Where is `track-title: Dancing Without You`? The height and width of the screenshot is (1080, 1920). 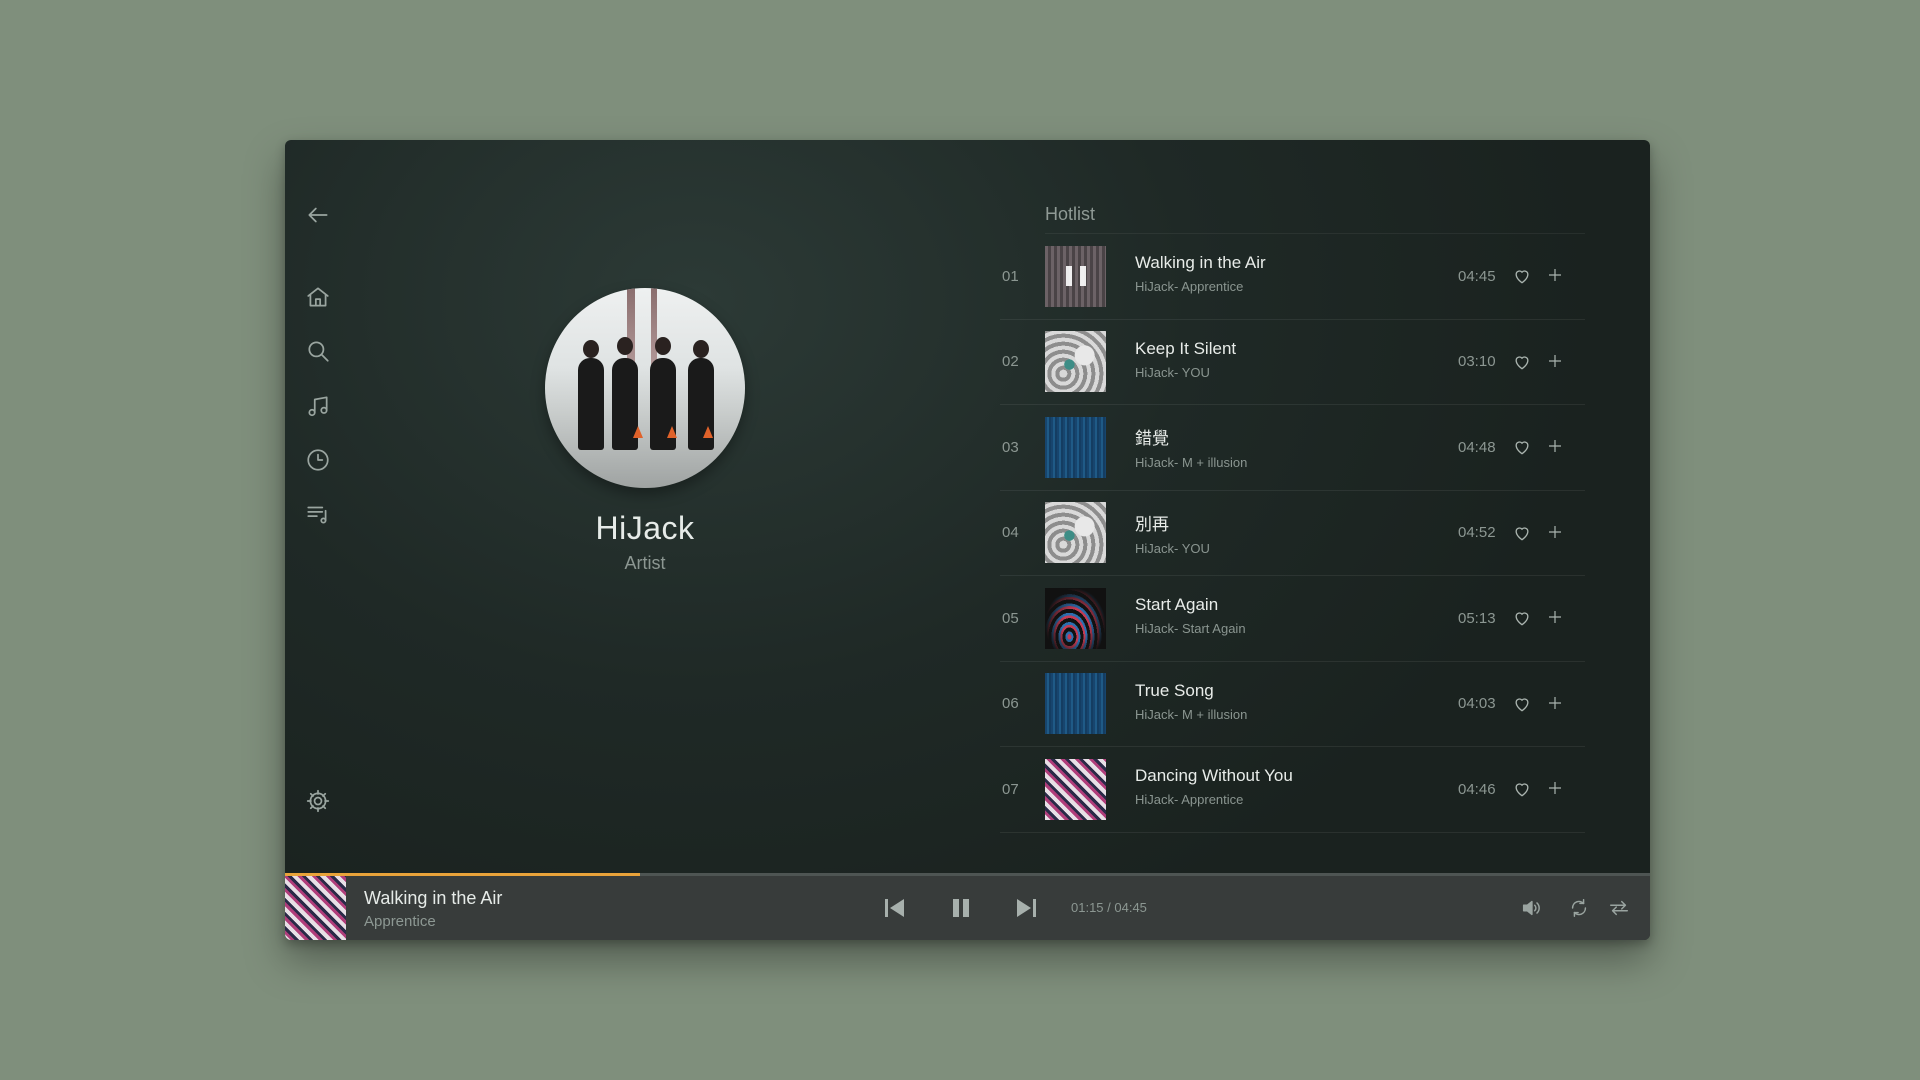
track-title: Dancing Without You is located at coordinates (1214, 775).